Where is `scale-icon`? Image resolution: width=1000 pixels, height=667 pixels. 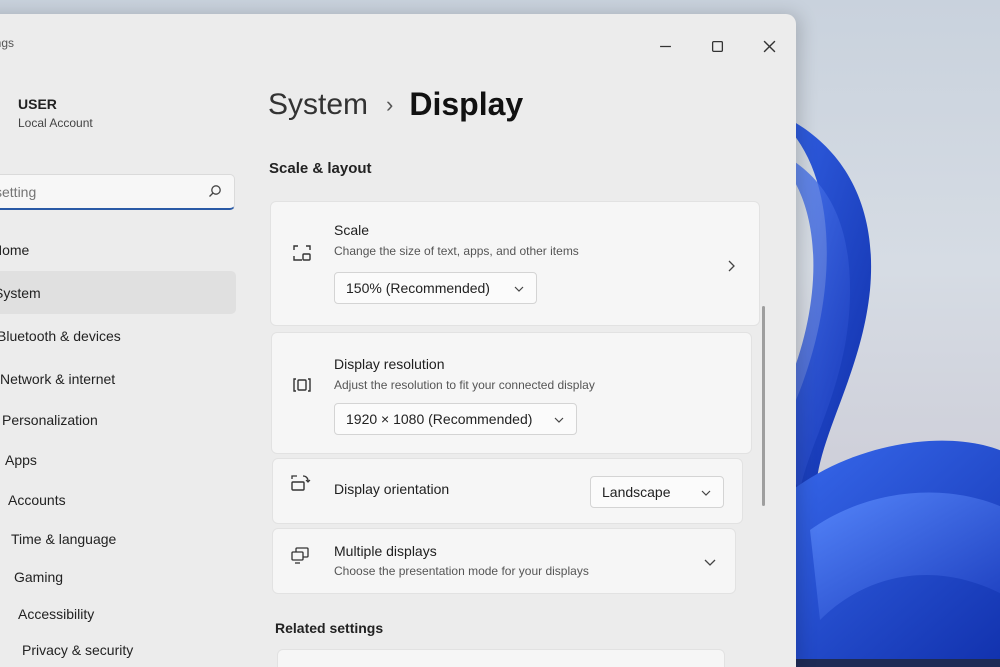 scale-icon is located at coordinates (302, 253).